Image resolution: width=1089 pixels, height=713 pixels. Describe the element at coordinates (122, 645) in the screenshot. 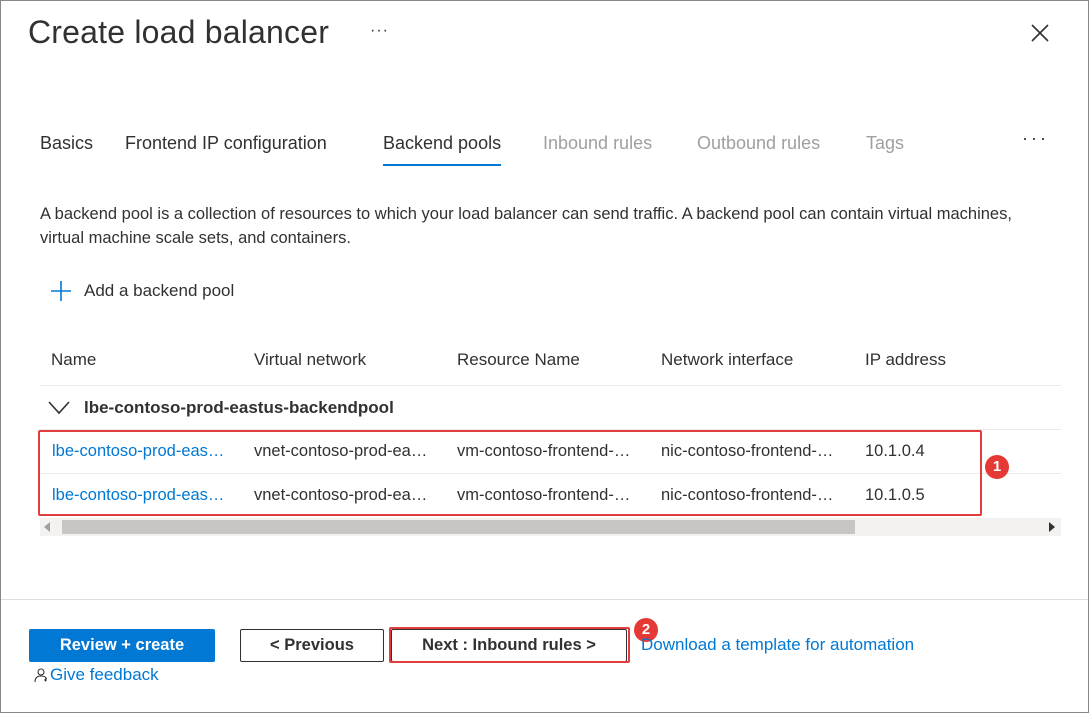

I see `review-create-button: Review + create` at that location.